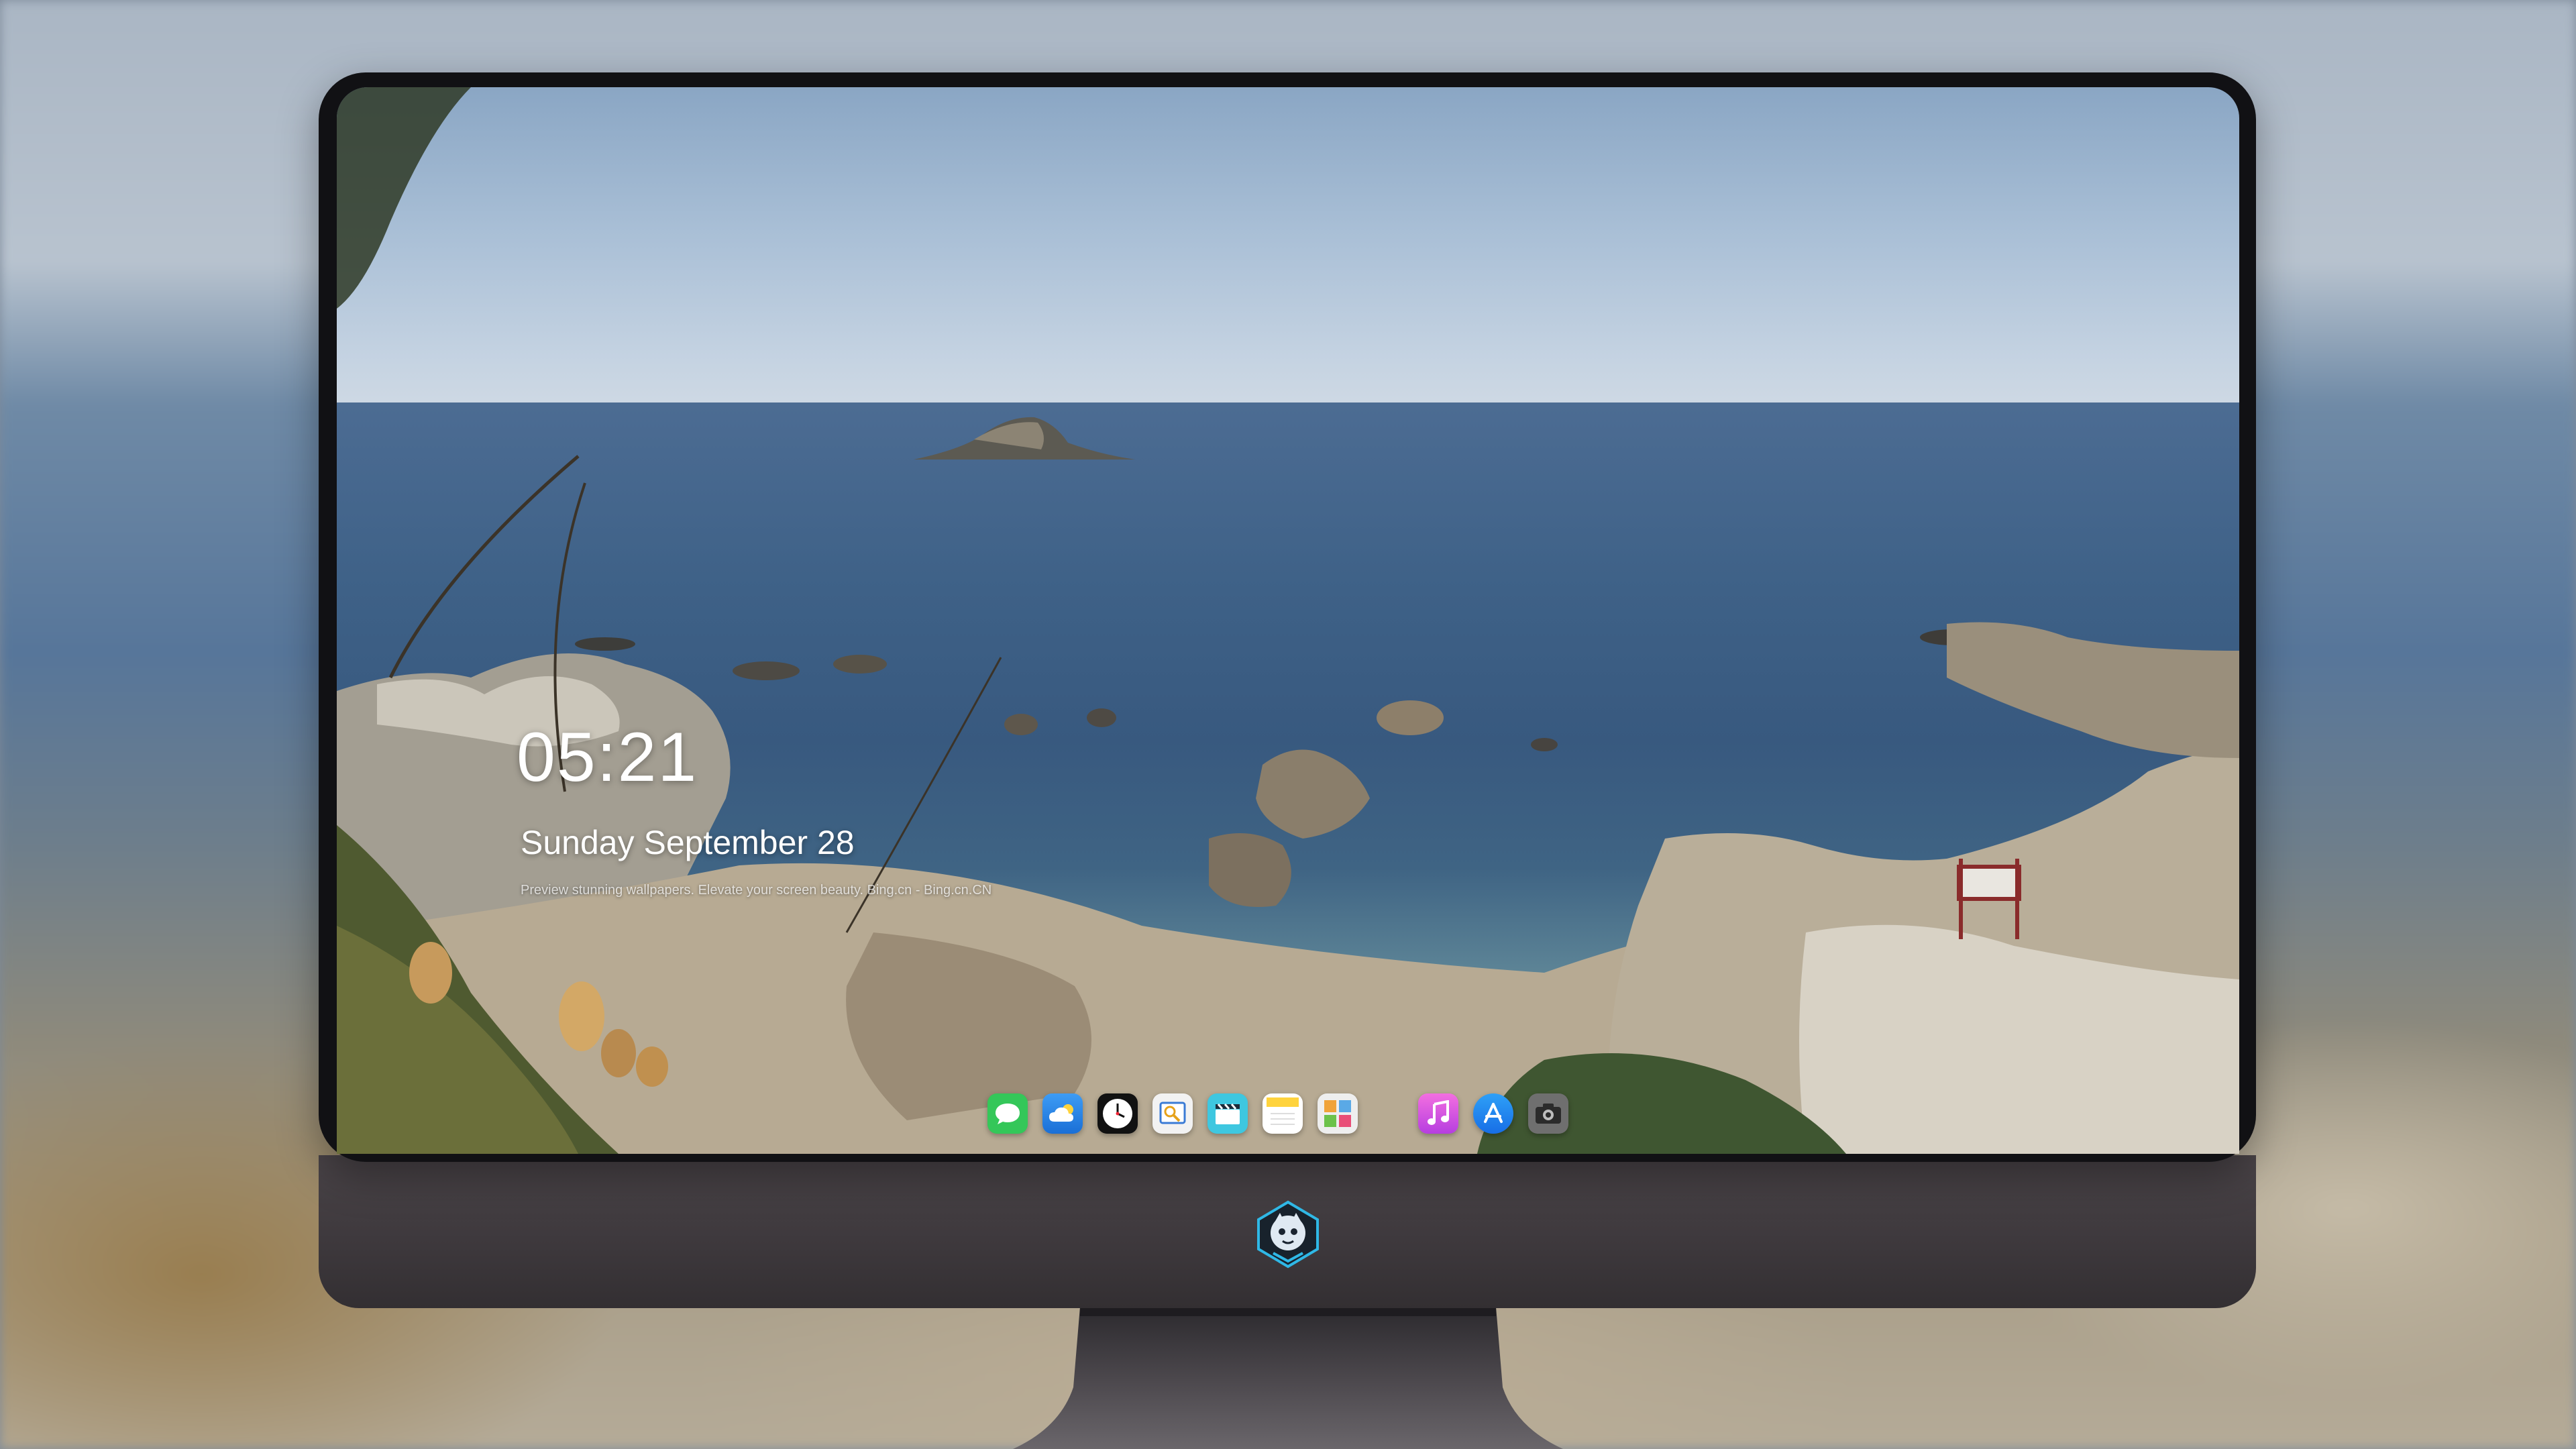 This screenshot has height=1449, width=2576. What do you see at coordinates (1493, 1113) in the screenshot?
I see `app-store-icon` at bounding box center [1493, 1113].